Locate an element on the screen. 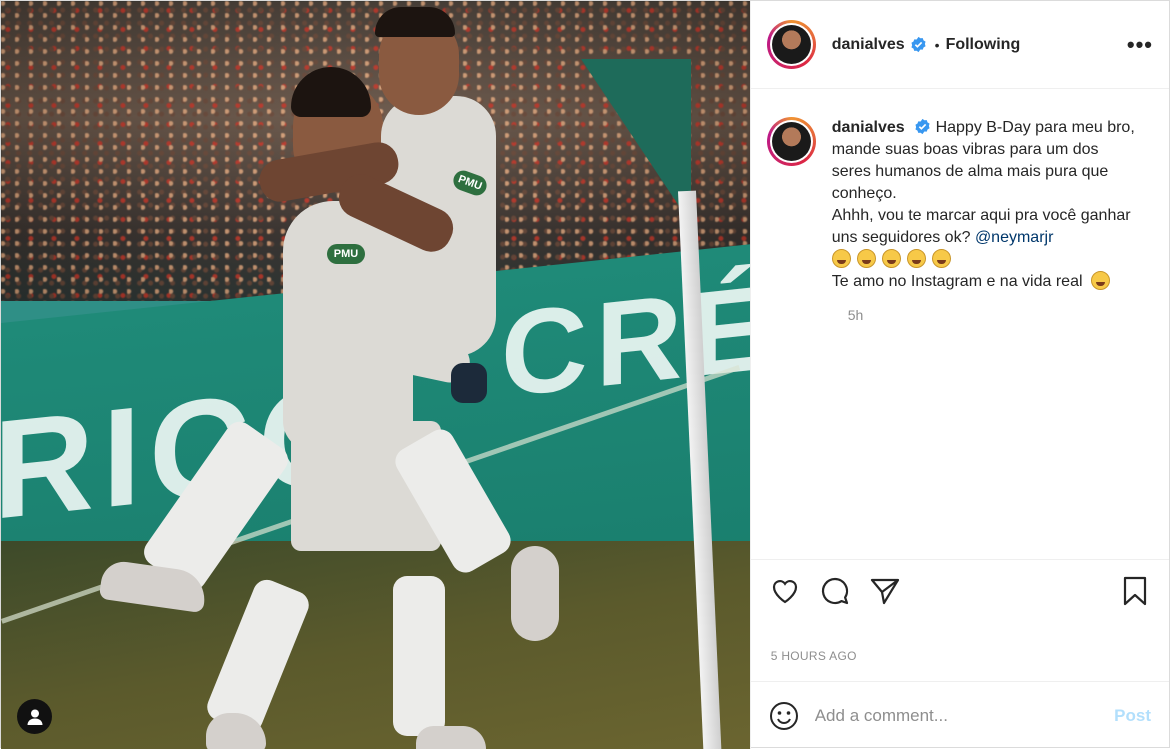  author-avatar is located at coordinates (791, 44).